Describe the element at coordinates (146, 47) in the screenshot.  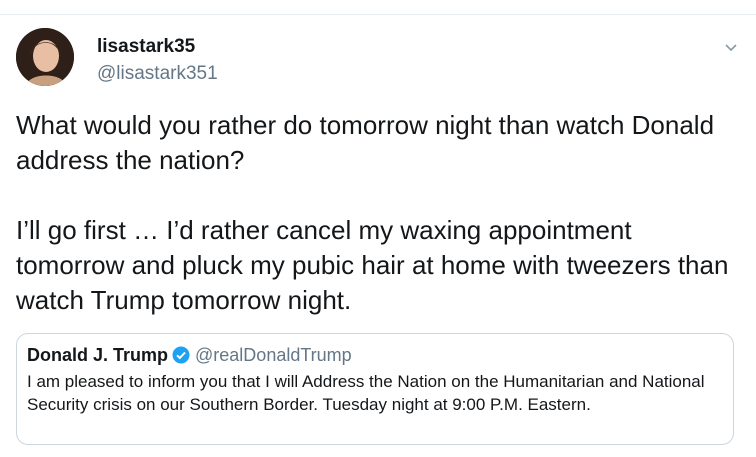
I see `author-name: lisastark35` at that location.